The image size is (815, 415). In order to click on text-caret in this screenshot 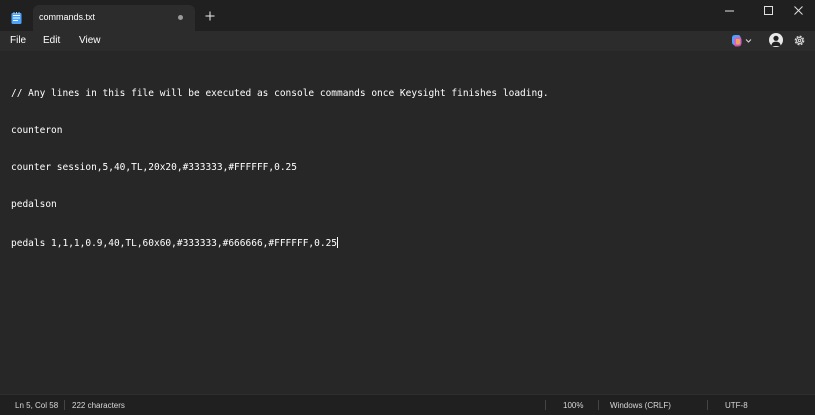, I will do `click(338, 242)`.